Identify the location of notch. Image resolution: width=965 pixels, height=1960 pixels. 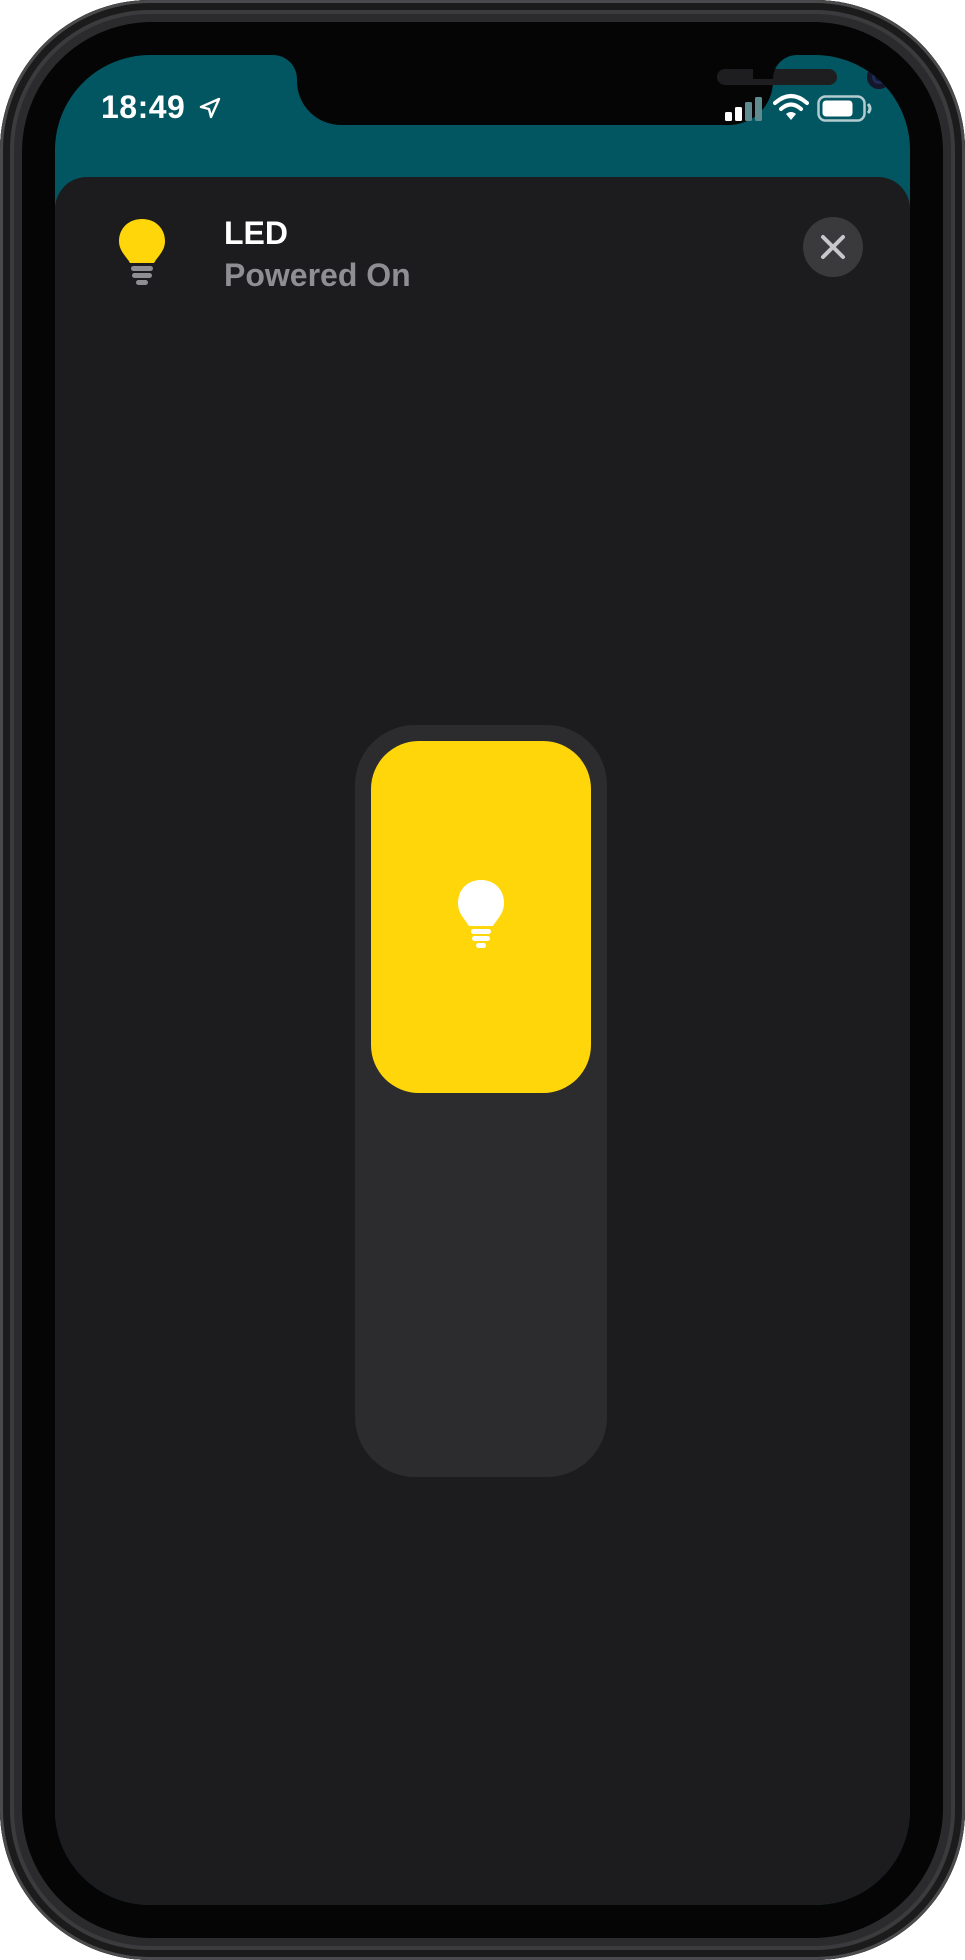
(594, 90).